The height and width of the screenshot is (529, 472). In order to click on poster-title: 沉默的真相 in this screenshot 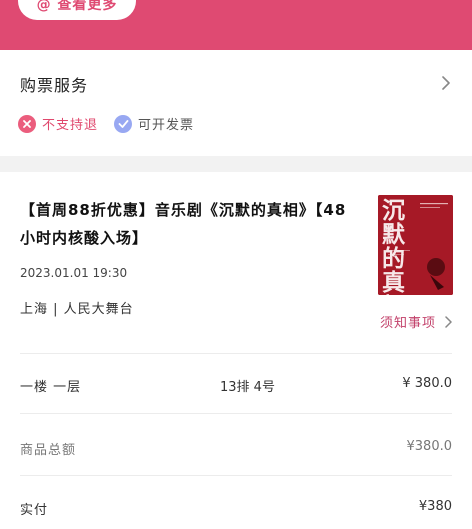, I will do `click(393, 246)`.